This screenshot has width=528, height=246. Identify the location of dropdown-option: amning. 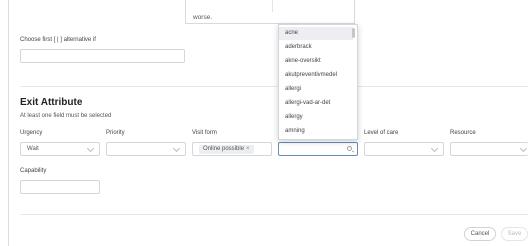
(316, 131).